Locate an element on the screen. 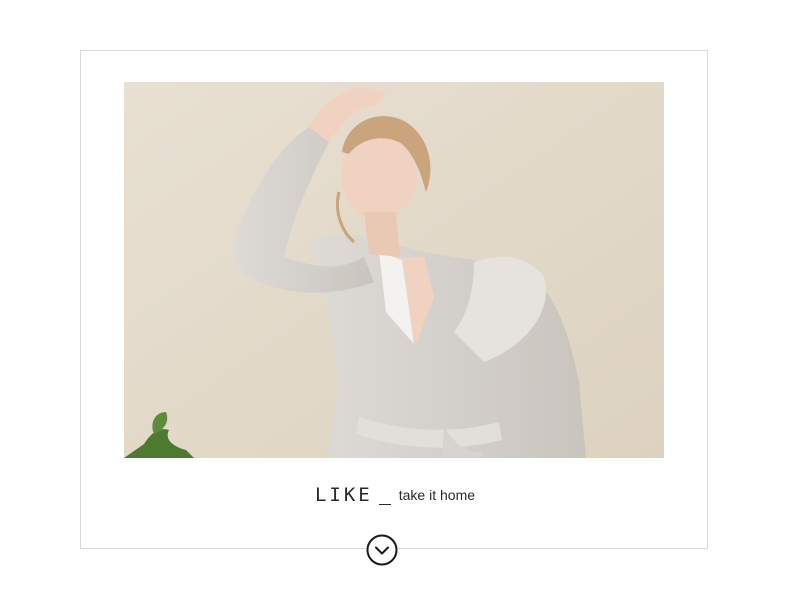 The height and width of the screenshot is (597, 790). caption-title: LIKE is located at coordinates (343, 495).